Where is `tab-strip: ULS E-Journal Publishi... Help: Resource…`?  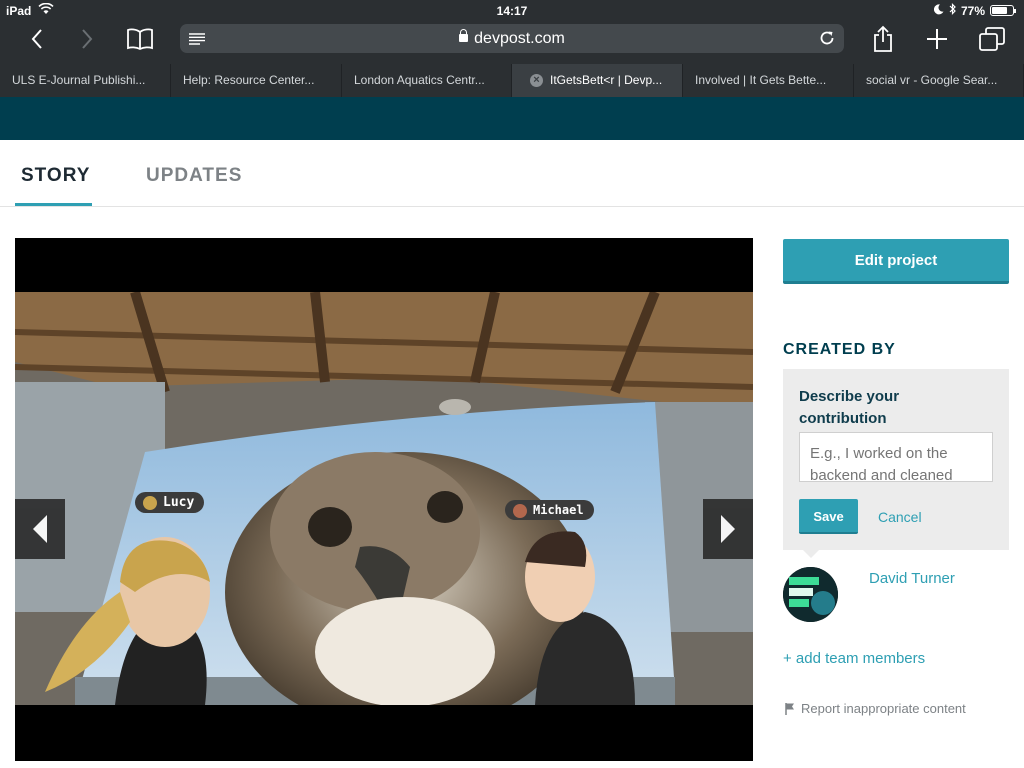
tab-strip: ULS E-Journal Publishi... Help: Resource… is located at coordinates (512, 80).